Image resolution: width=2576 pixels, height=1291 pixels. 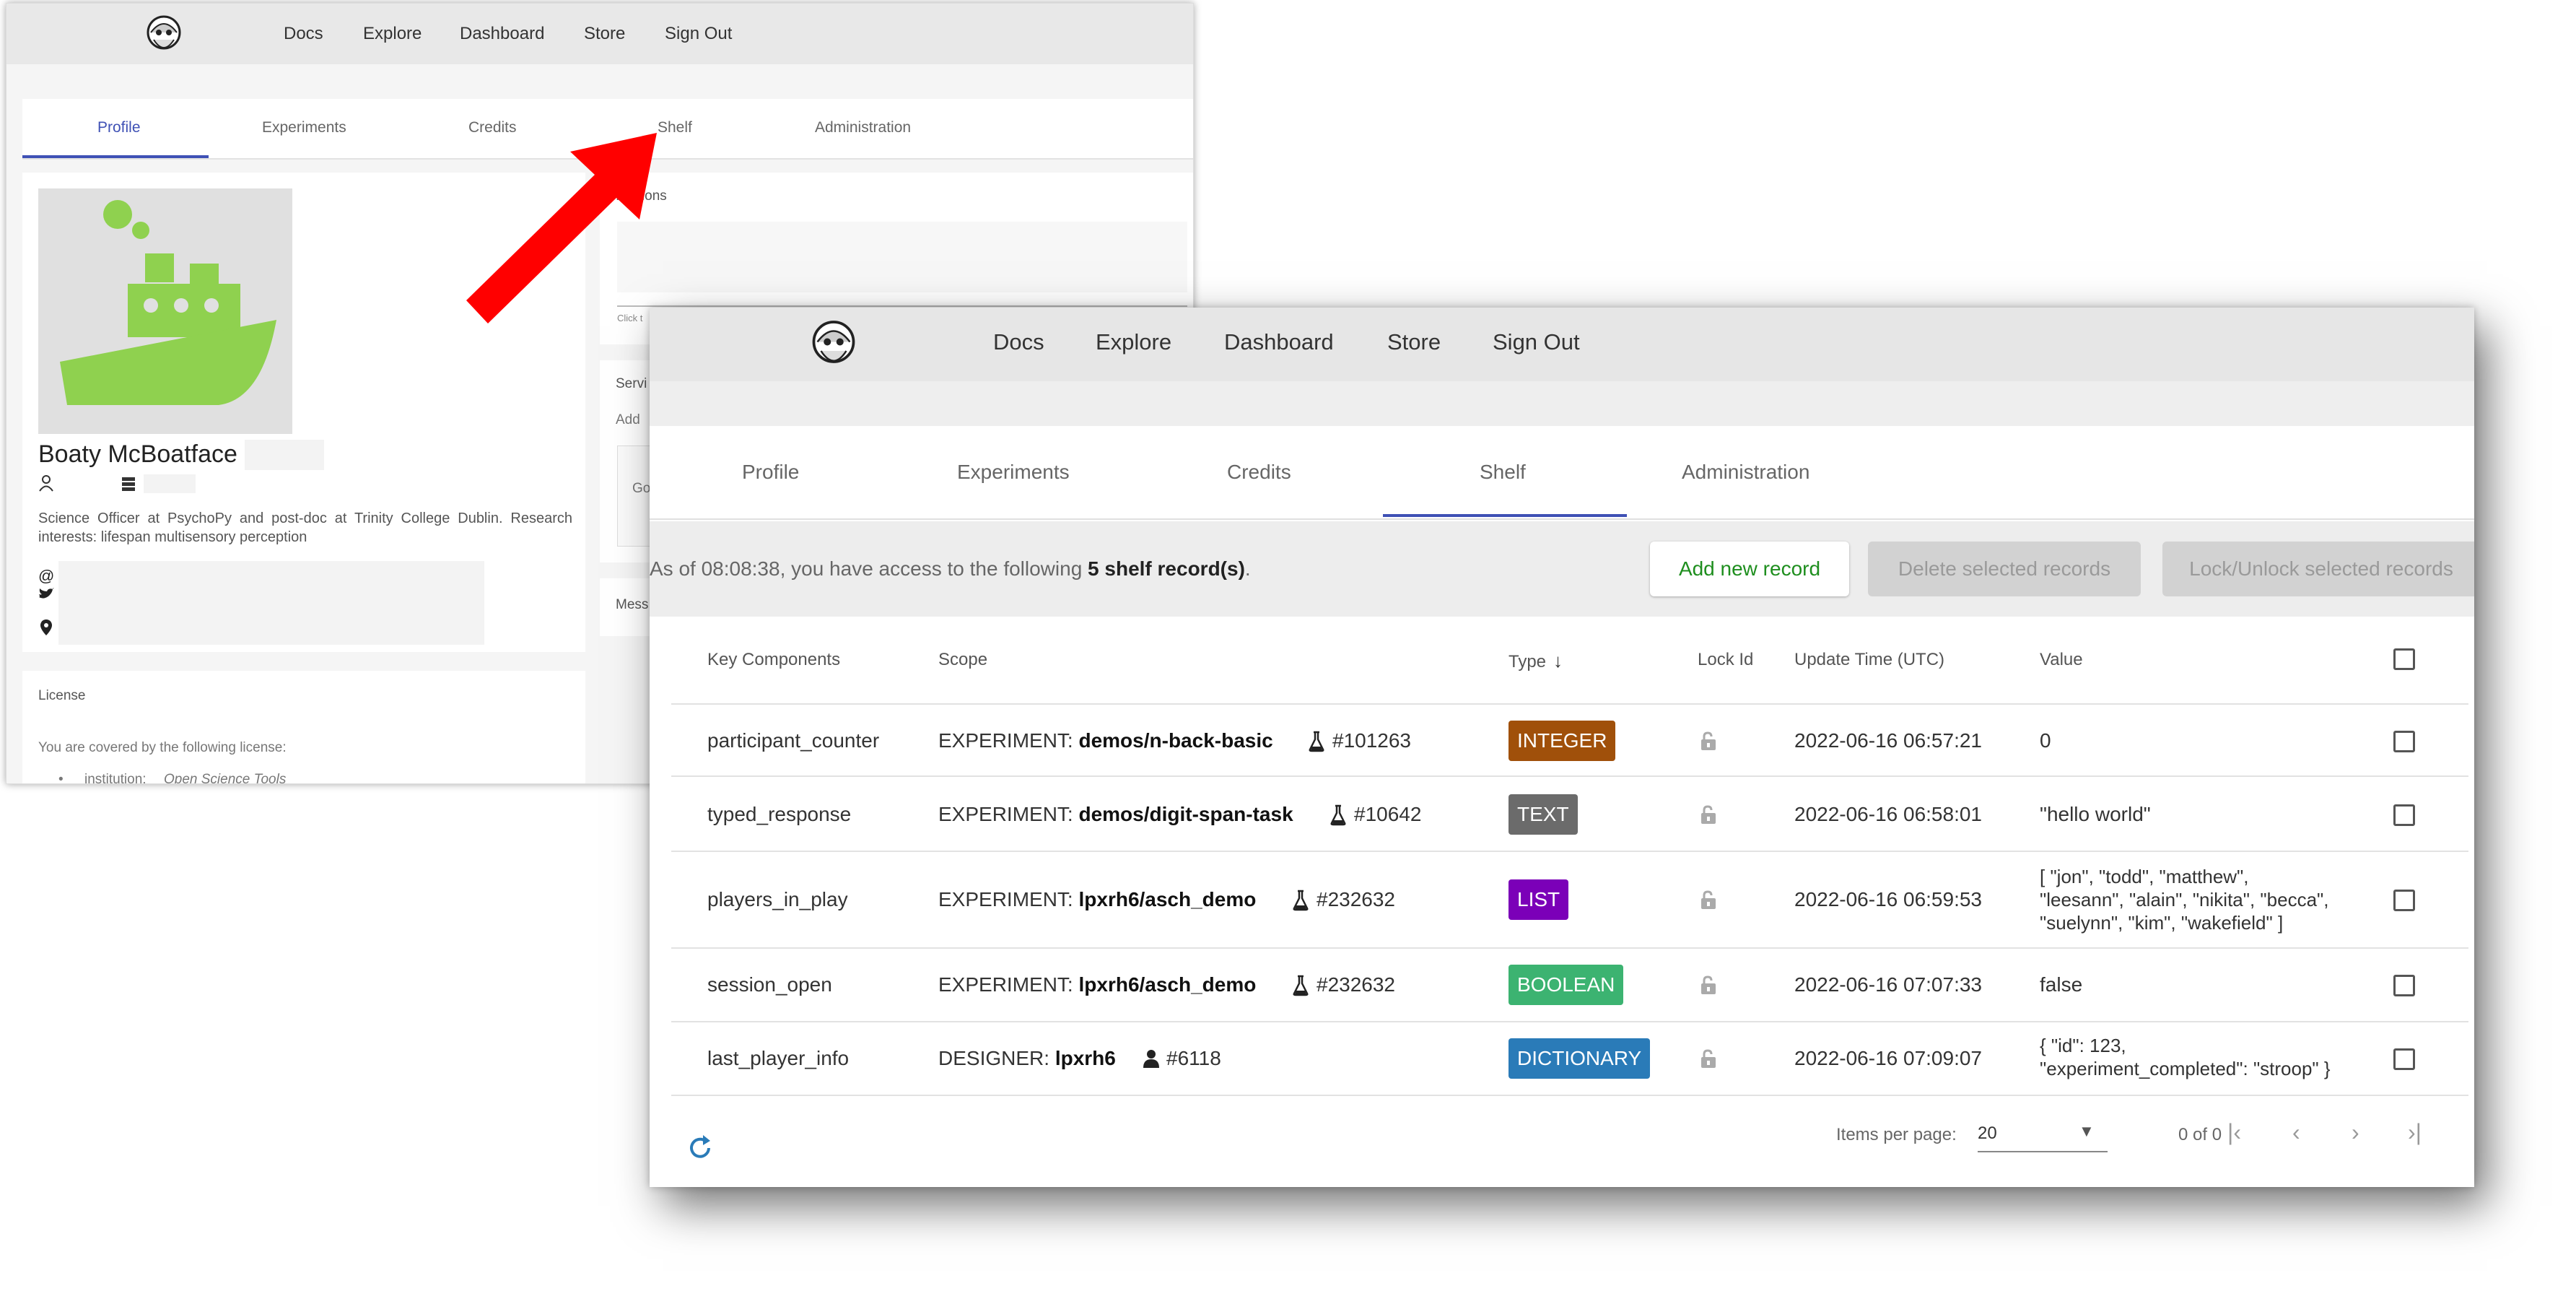 I want to click on tab-credits: Credits, so click(x=1259, y=472).